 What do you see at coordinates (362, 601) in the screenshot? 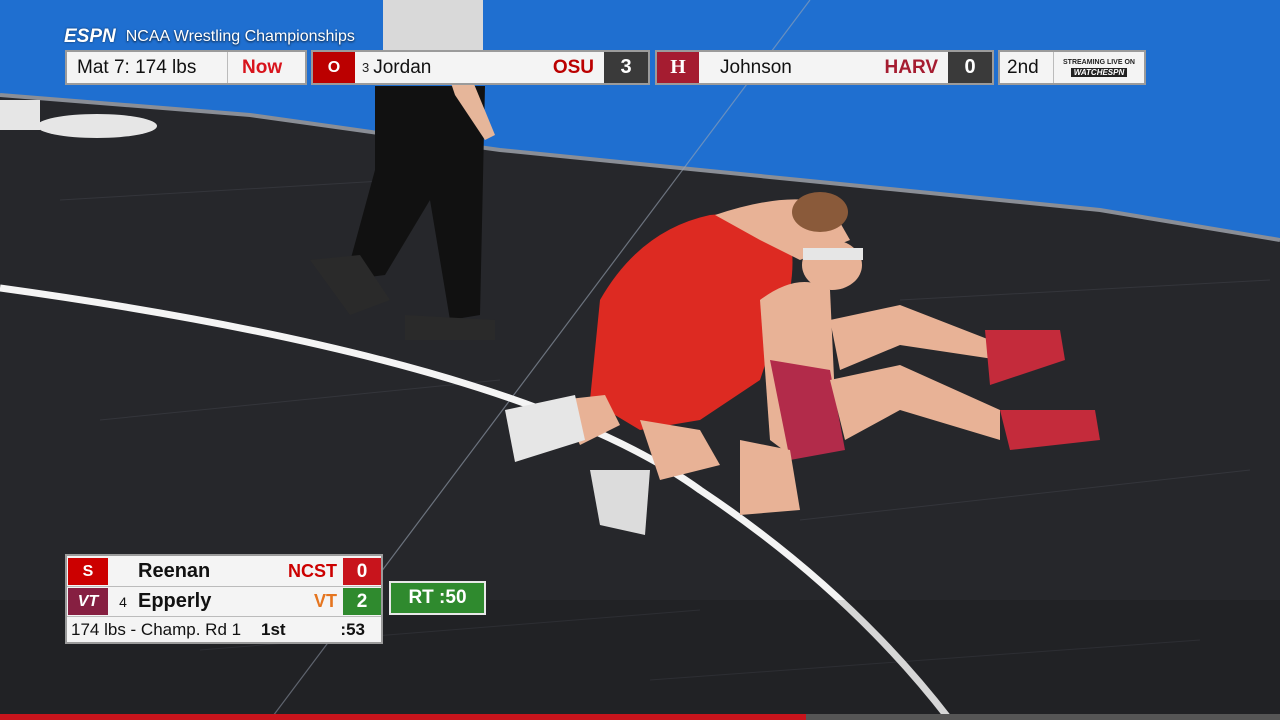
I see `wrestler-score: 2` at bounding box center [362, 601].